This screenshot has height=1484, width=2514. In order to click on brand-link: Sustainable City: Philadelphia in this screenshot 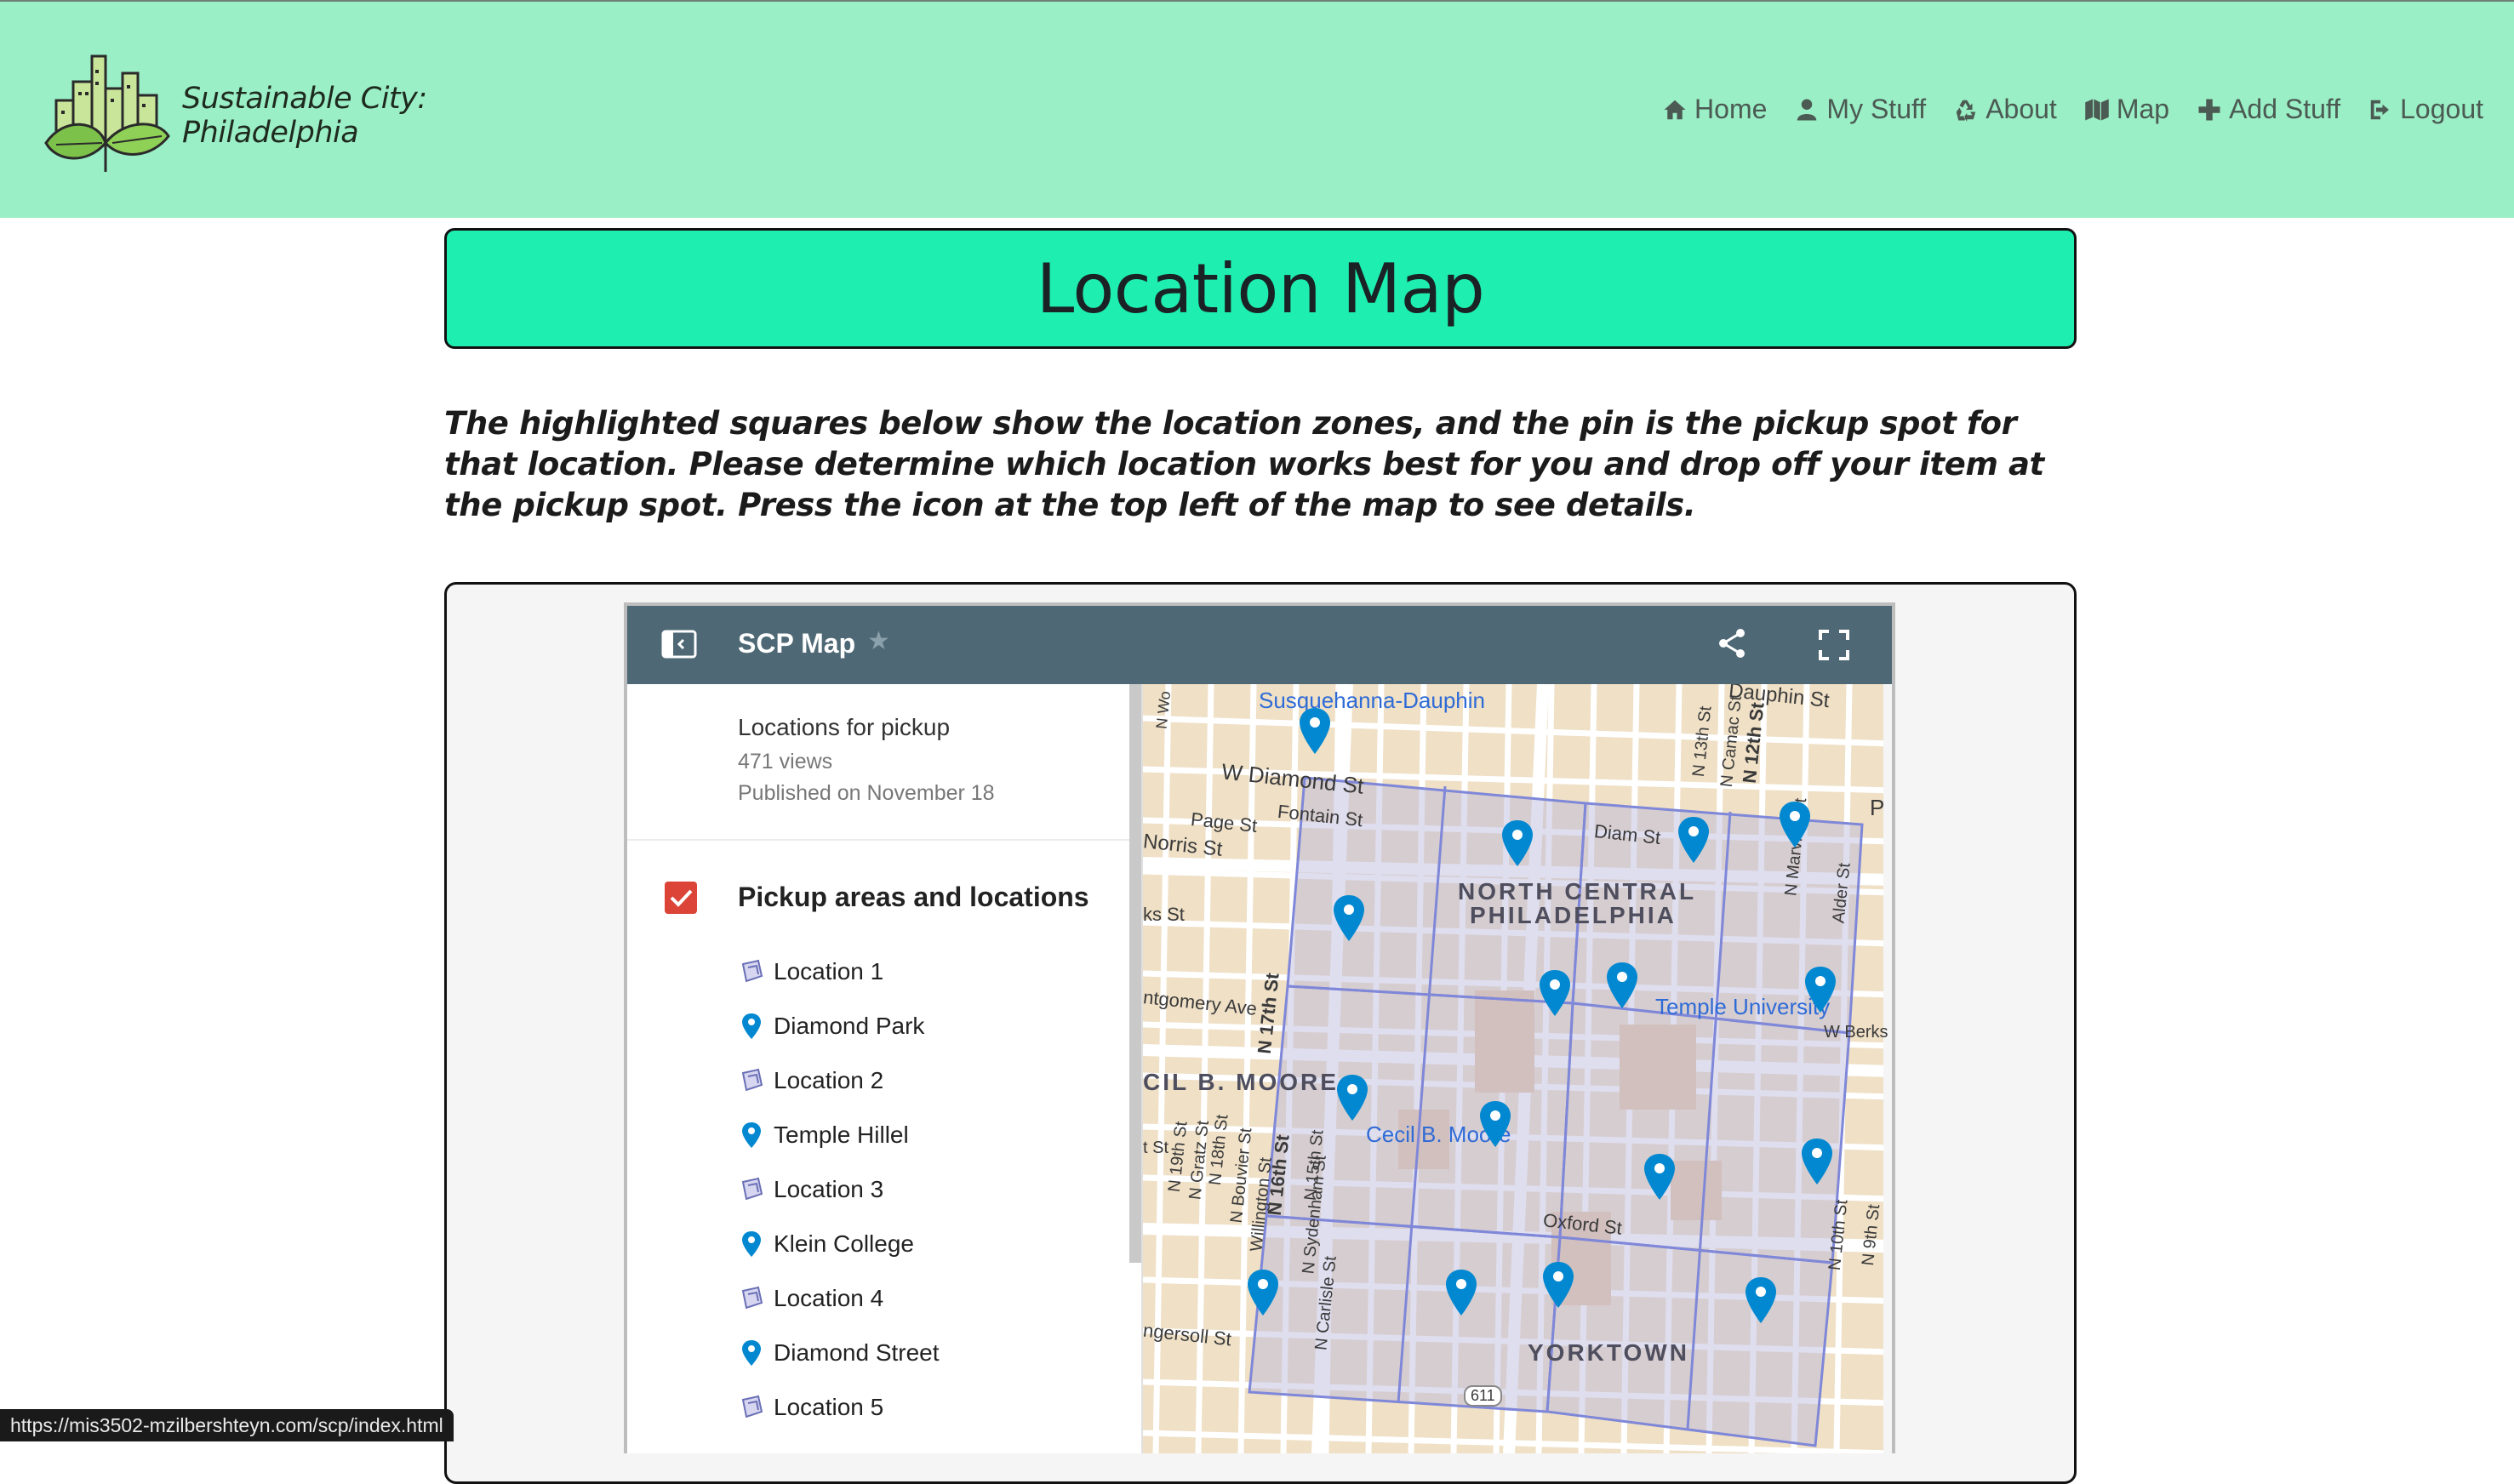, I will do `click(244, 111)`.